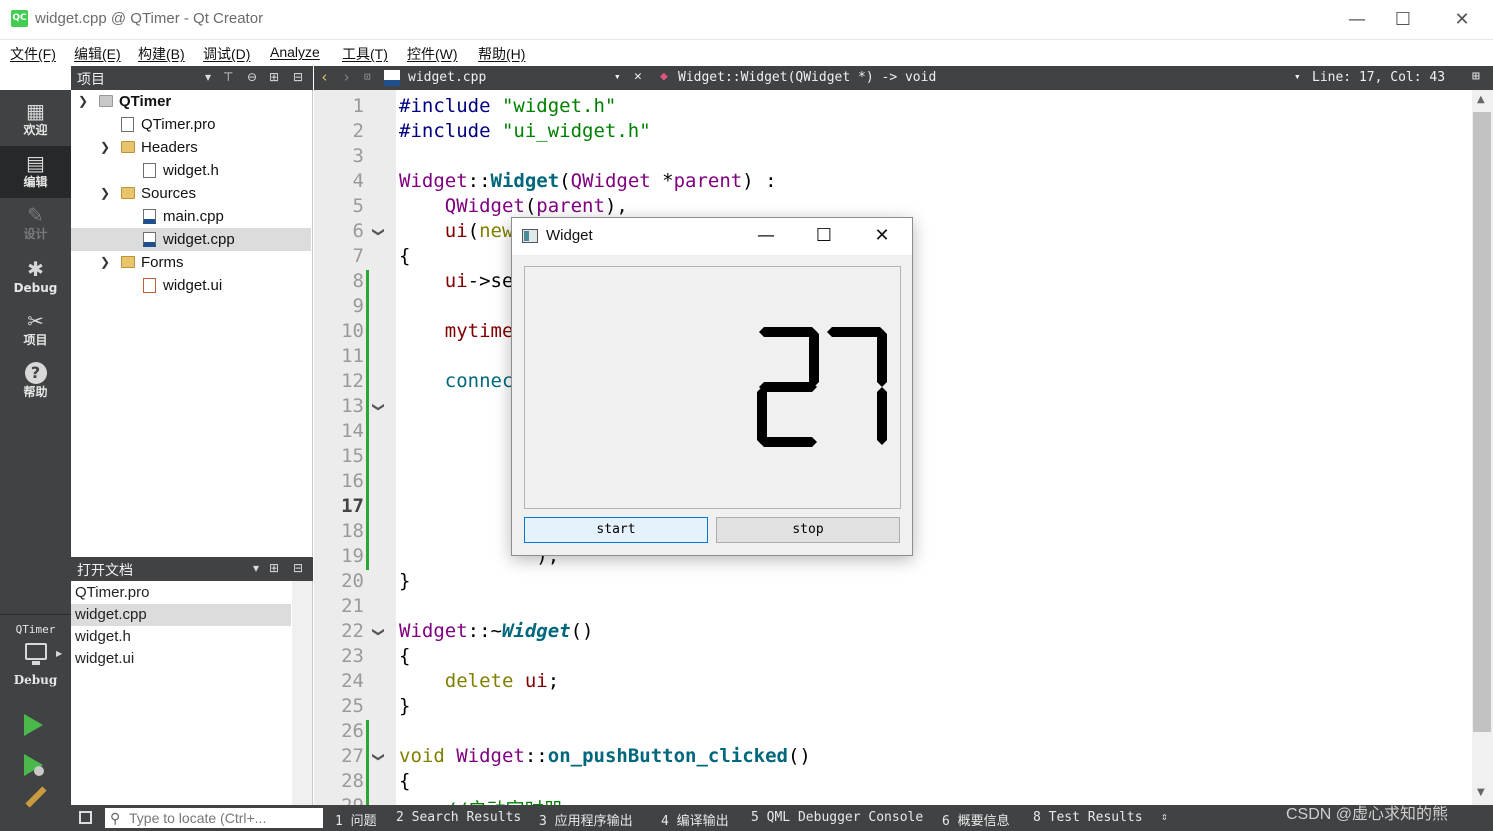 Image resolution: width=1493 pixels, height=831 pixels. I want to click on open-documents-scrollbar, so click(302, 693).